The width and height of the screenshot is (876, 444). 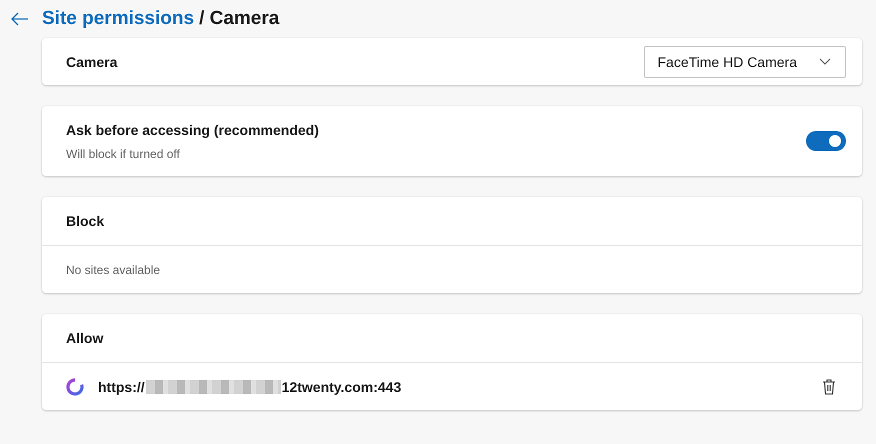 I want to click on toggle-switch, so click(x=826, y=141).